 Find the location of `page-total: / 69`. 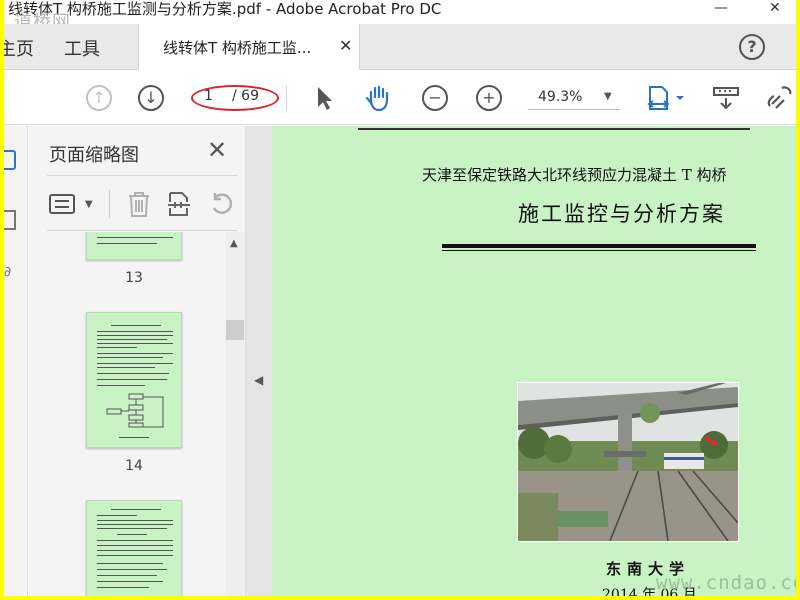

page-total: / 69 is located at coordinates (245, 96).